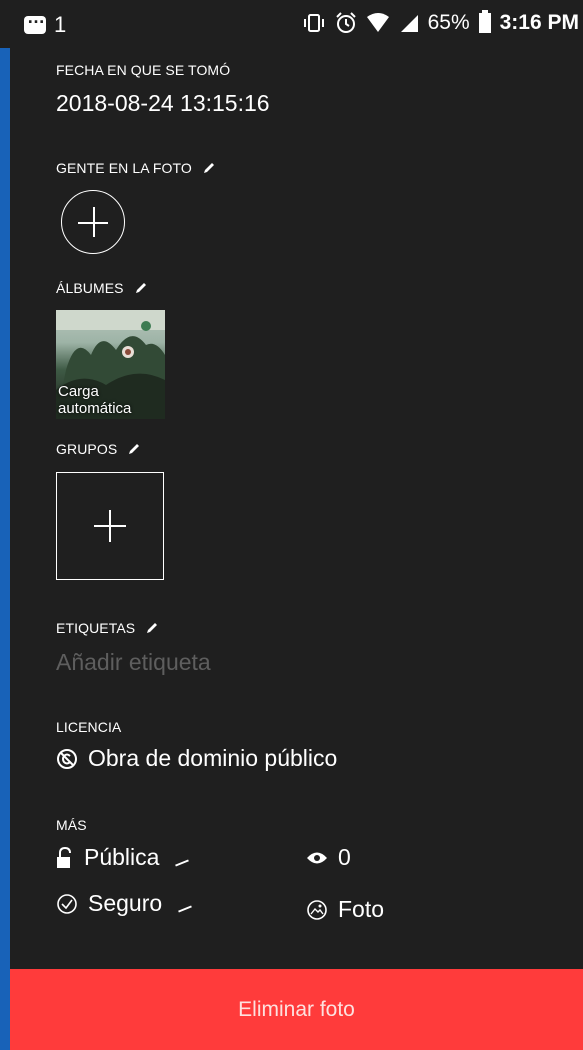  Describe the element at coordinates (317, 857) in the screenshot. I see `eye-icon` at that location.